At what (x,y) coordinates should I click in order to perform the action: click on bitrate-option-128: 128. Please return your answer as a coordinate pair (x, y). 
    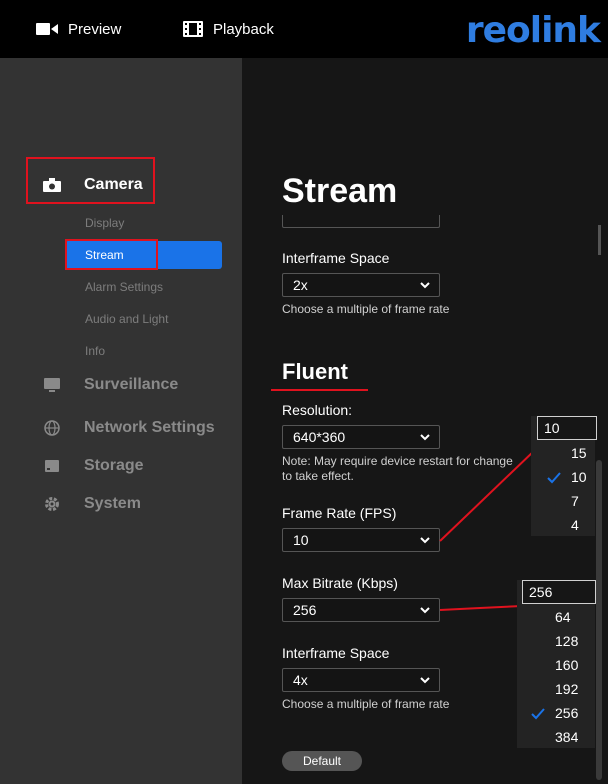
    Looking at the image, I should click on (566, 641).